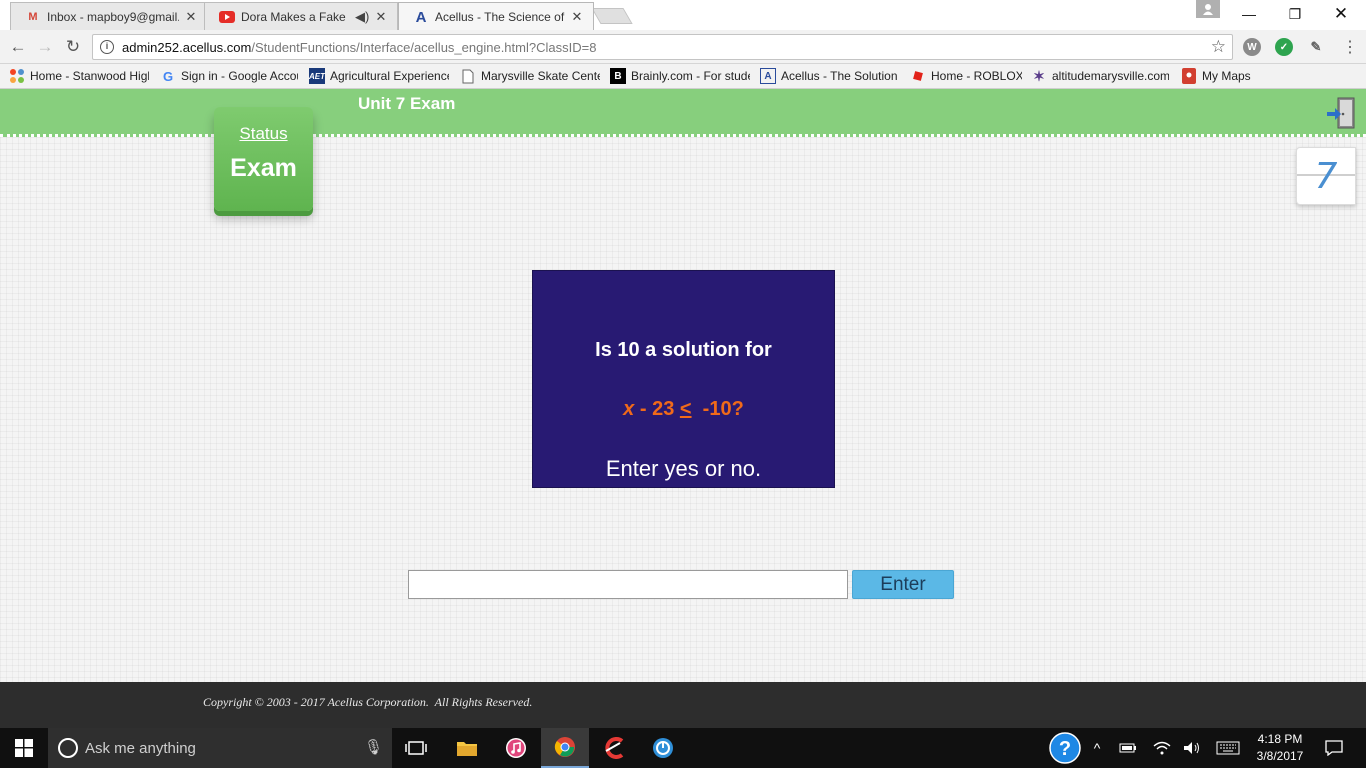 The width and height of the screenshot is (1366, 768). I want to click on info-icon: i, so click(107, 47).